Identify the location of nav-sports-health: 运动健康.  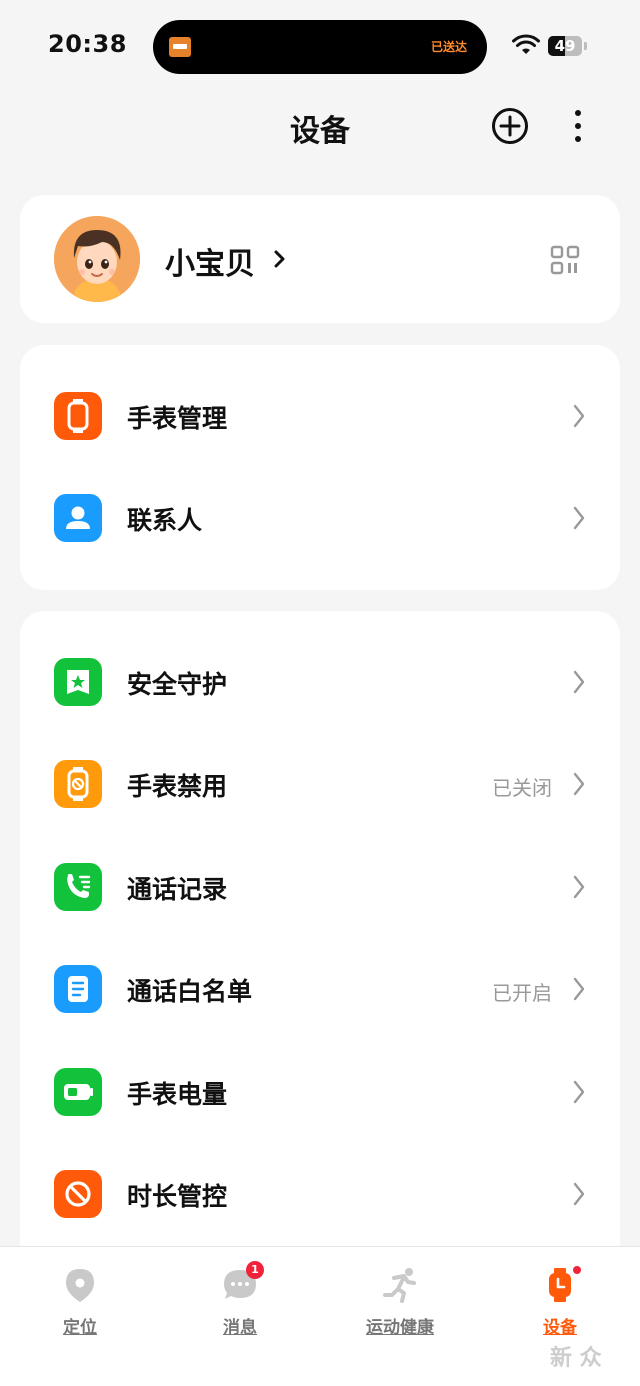
(400, 1316).